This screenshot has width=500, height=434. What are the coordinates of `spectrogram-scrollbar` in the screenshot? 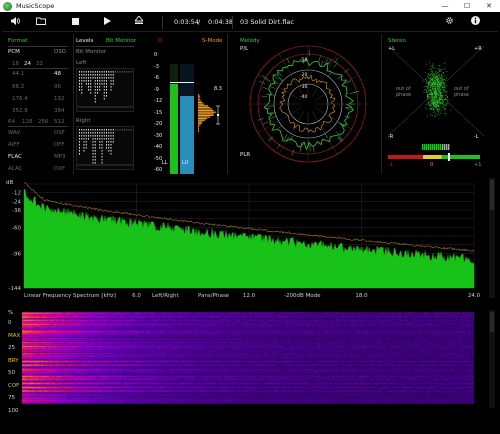 It's located at (492, 359).